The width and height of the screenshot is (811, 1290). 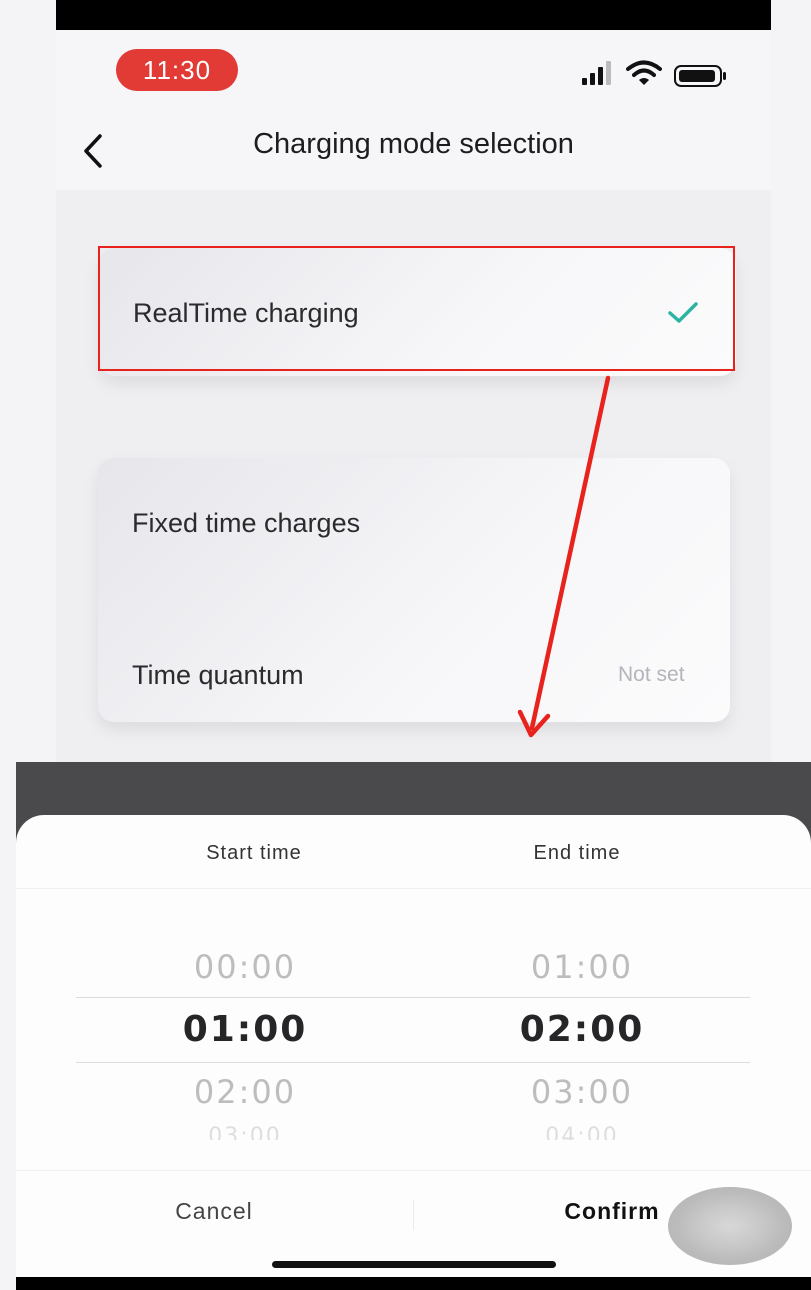 What do you see at coordinates (582, 967) in the screenshot?
I see `end-time-option: 01:00` at bounding box center [582, 967].